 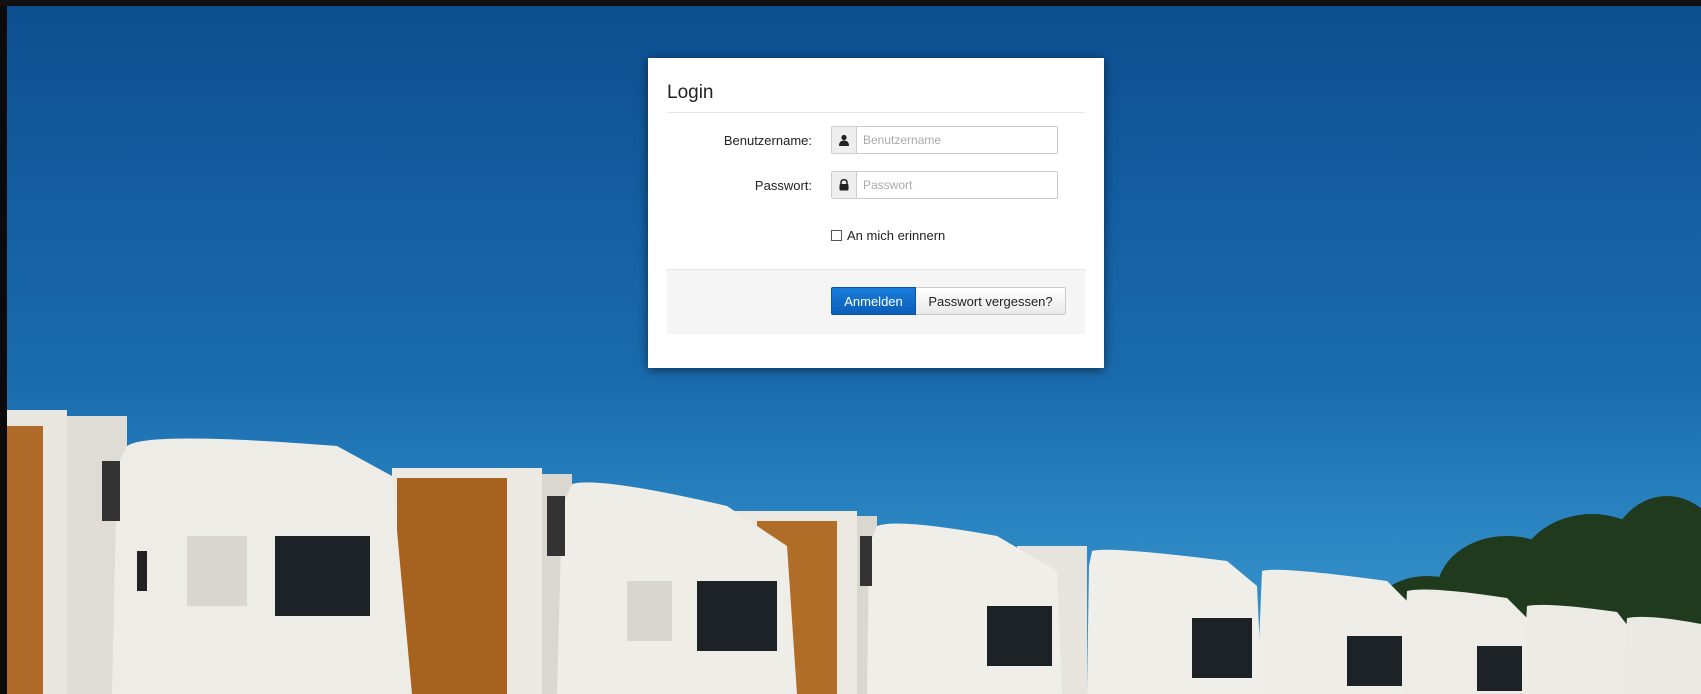 I want to click on password-input-group, so click(x=944, y=185).